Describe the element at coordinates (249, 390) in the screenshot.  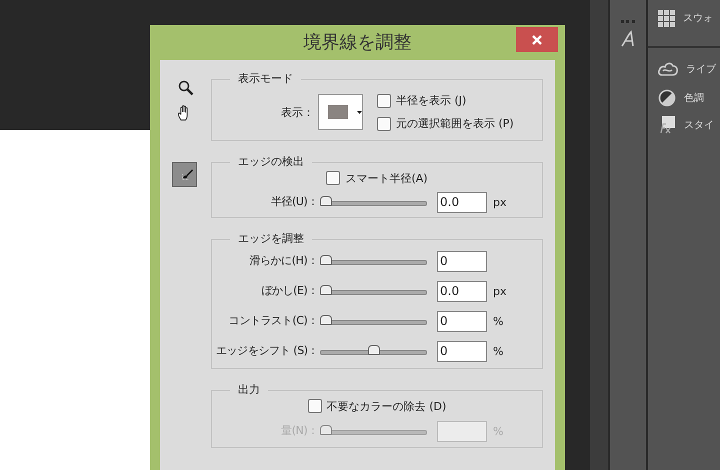
I see `group-title: 出力` at that location.